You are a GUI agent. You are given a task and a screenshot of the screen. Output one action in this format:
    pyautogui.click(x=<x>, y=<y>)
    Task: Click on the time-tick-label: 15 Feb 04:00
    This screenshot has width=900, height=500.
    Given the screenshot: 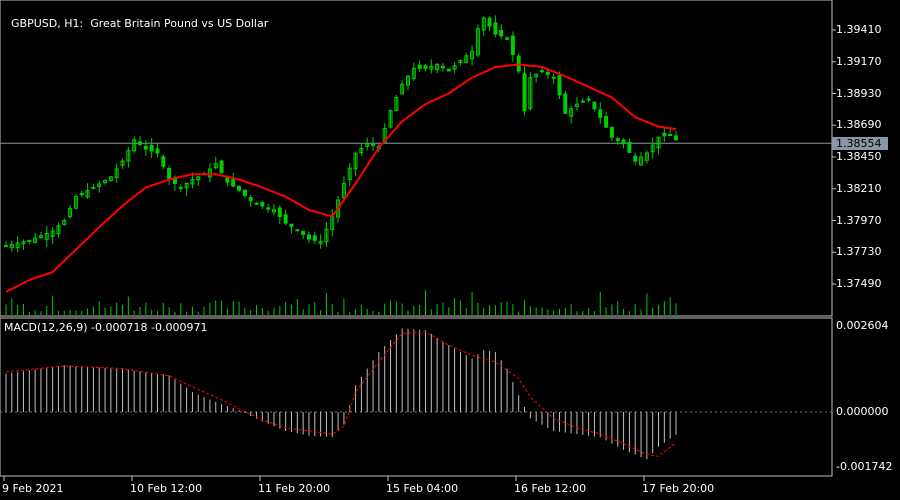 What is the action you would take?
    pyautogui.click(x=422, y=488)
    